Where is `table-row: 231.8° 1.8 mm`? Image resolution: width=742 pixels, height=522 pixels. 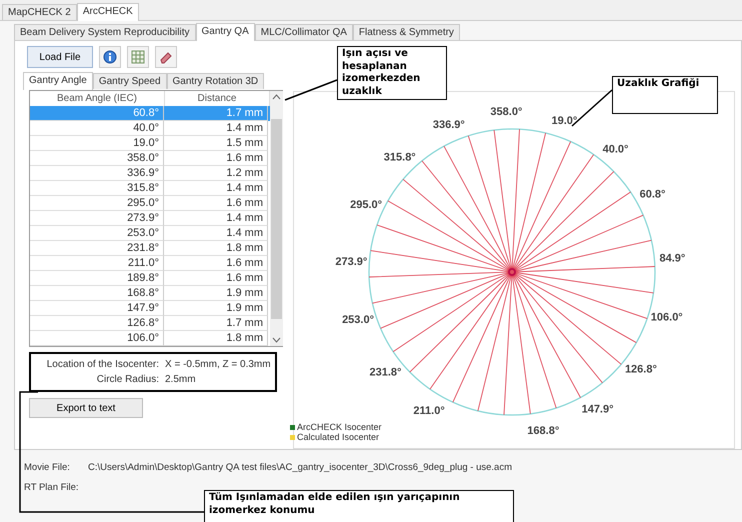
table-row: 231.8° 1.8 mm is located at coordinates (150, 248).